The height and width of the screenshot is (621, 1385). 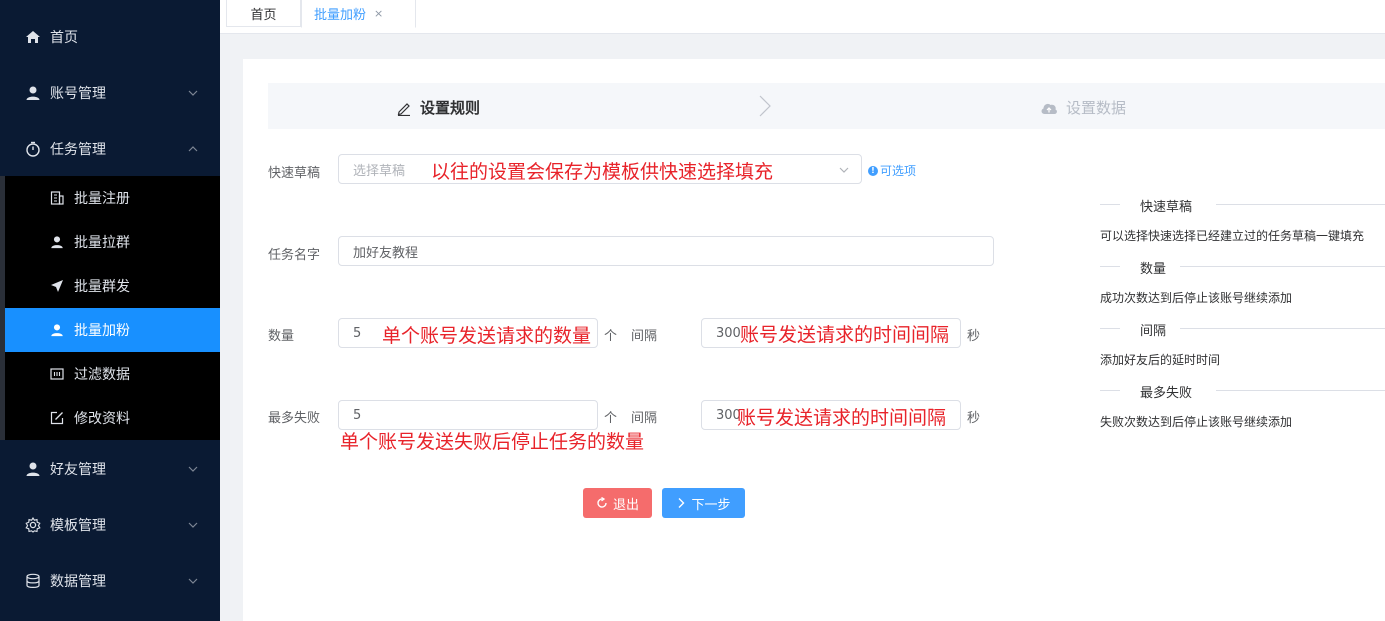 I want to click on step-label: 设置数据, so click(x=1096, y=108).